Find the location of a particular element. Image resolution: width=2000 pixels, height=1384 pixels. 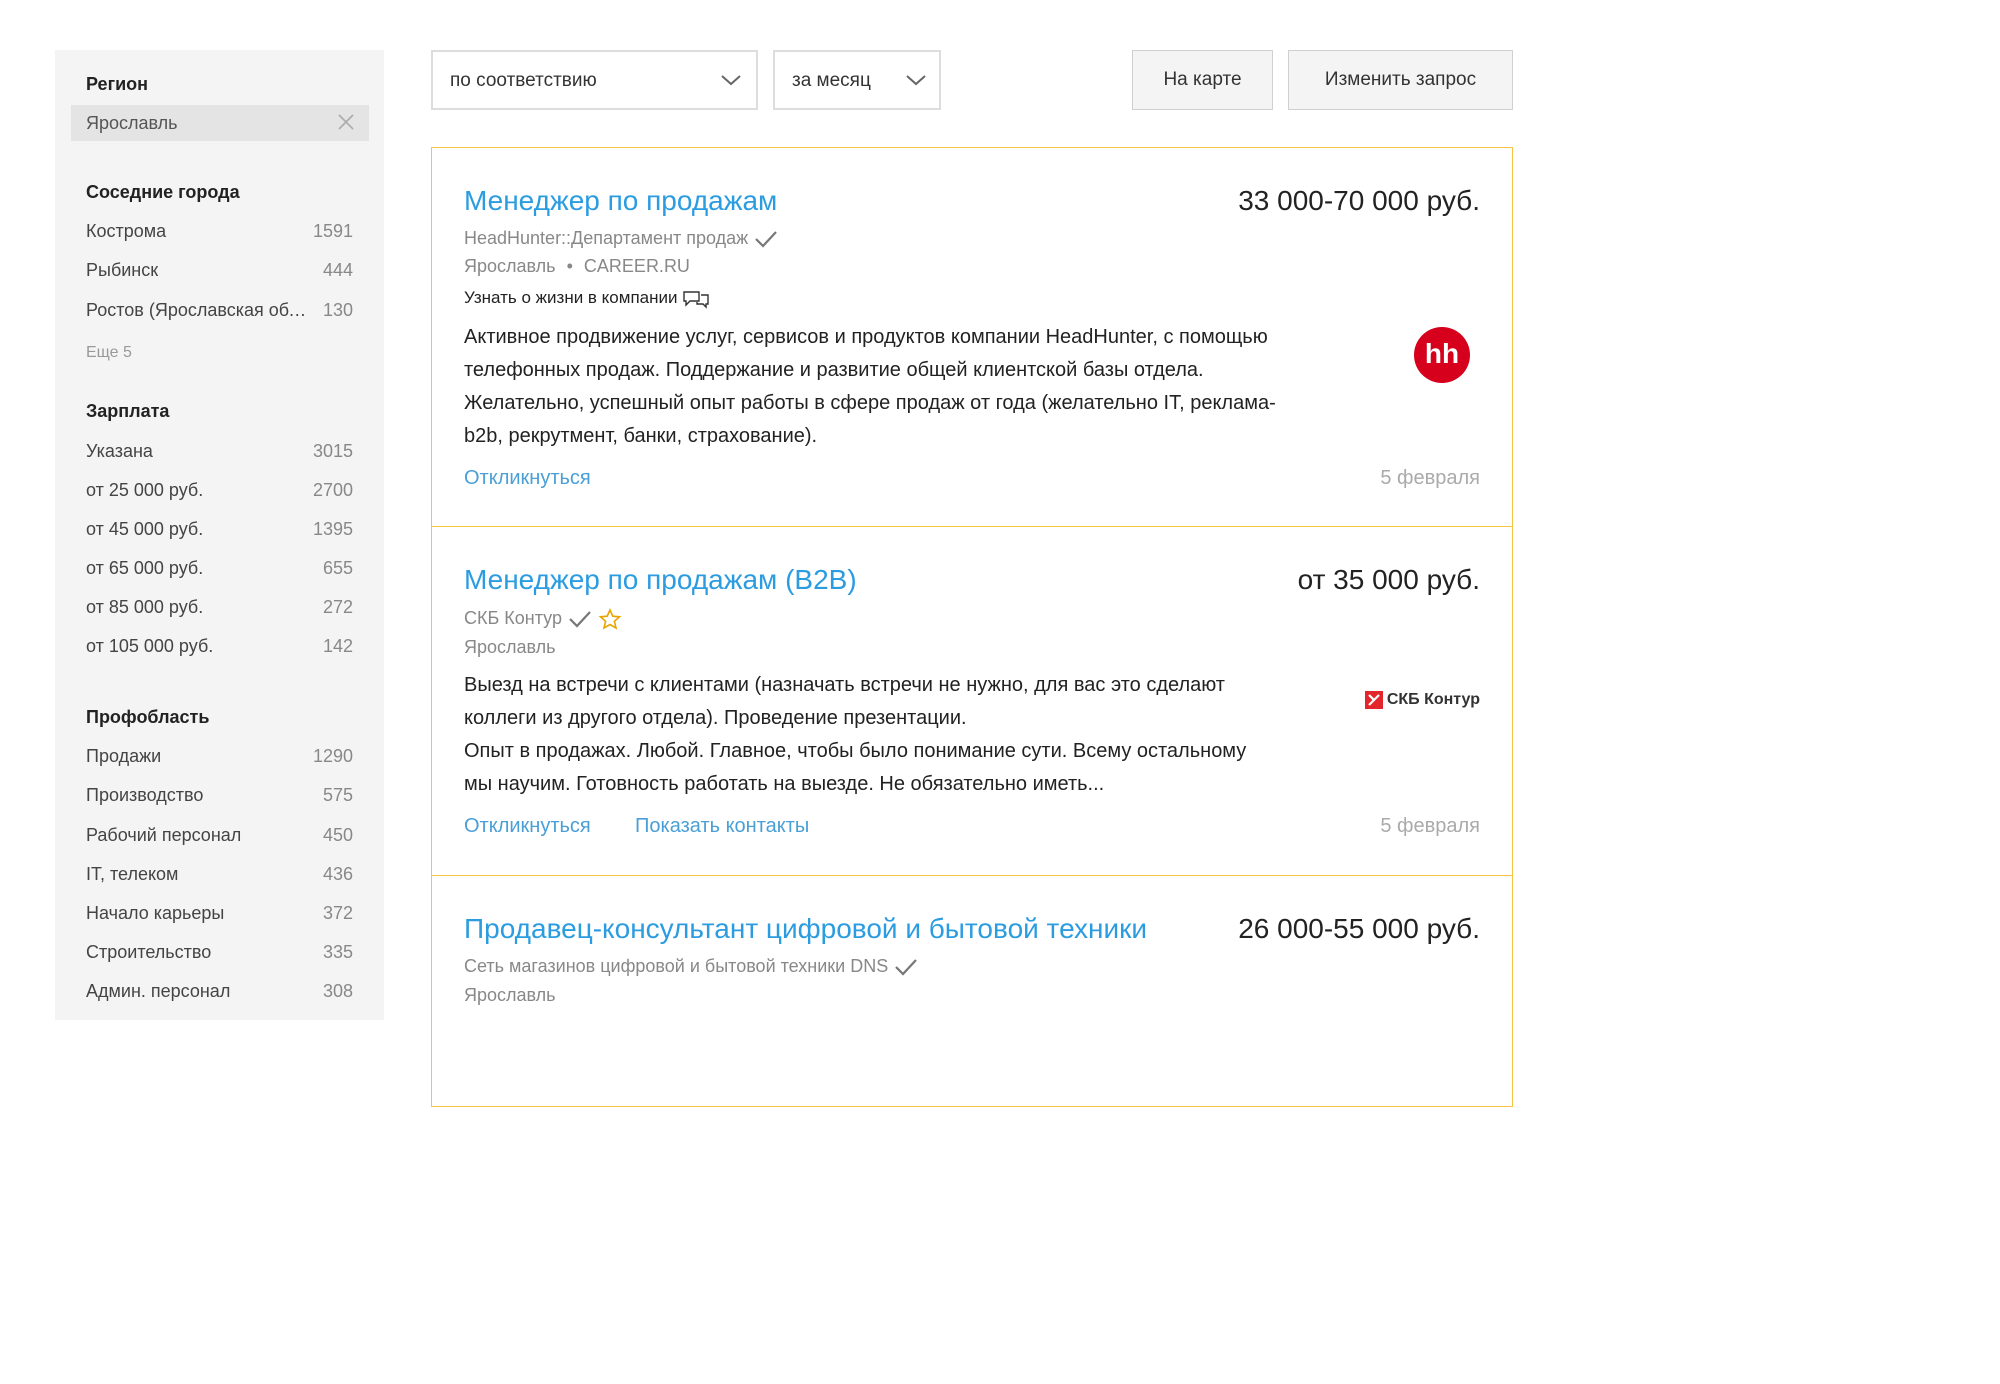

sort-select-value: по соответствию is located at coordinates (523, 80).